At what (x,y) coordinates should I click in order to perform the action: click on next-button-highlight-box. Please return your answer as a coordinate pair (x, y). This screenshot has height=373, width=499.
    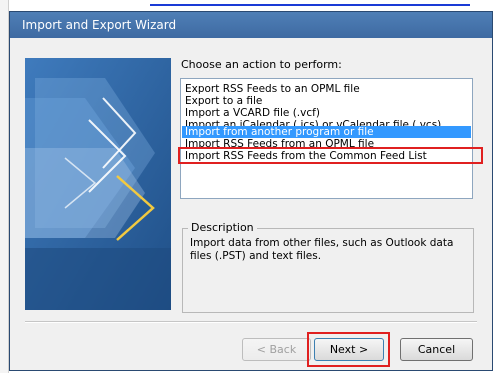
    Looking at the image, I should click on (348, 349).